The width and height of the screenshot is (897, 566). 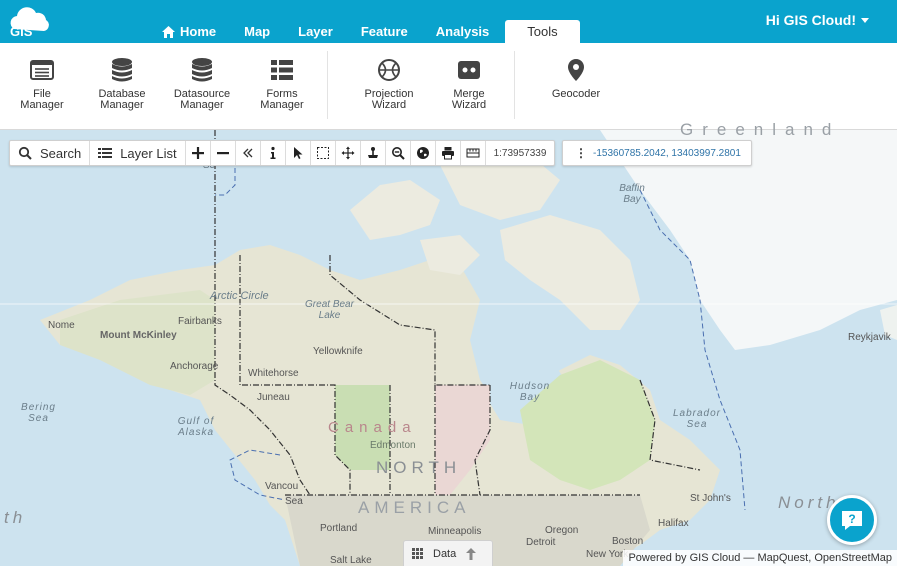 I want to click on ribbon-divider, so click(x=327, y=85).